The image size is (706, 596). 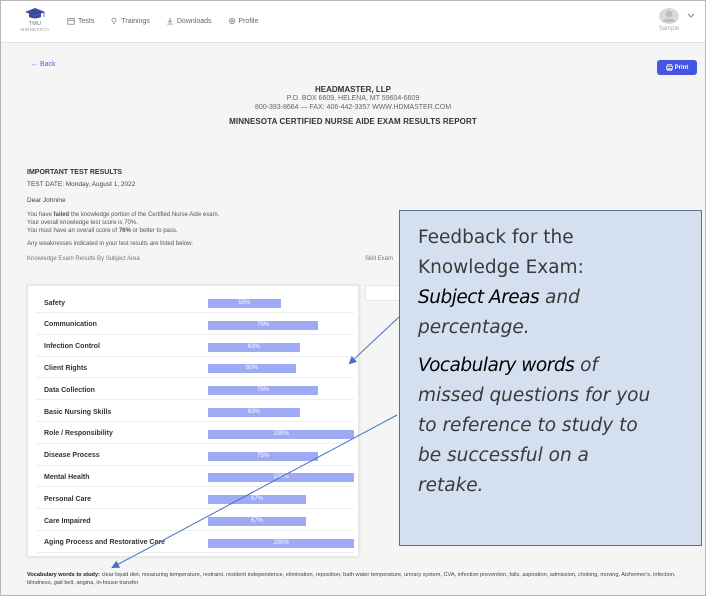 I want to click on avatar-icon, so click(x=669, y=16).